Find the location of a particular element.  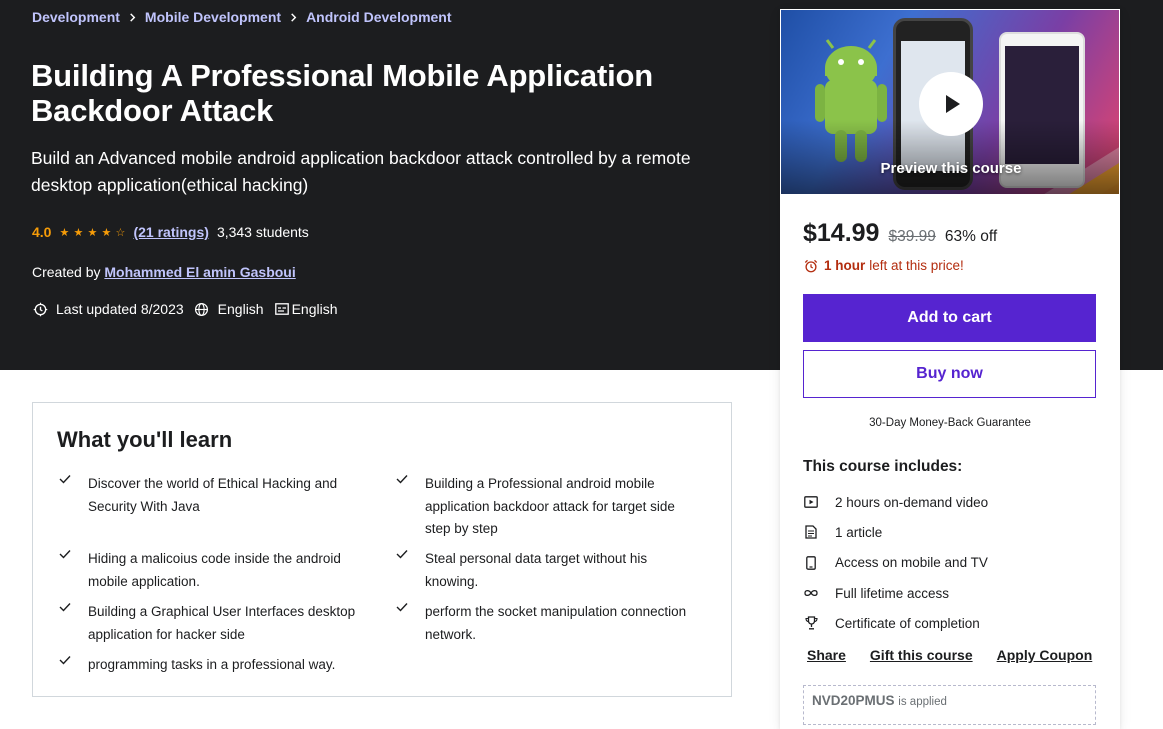

coupon-status: is applied is located at coordinates (922, 702).